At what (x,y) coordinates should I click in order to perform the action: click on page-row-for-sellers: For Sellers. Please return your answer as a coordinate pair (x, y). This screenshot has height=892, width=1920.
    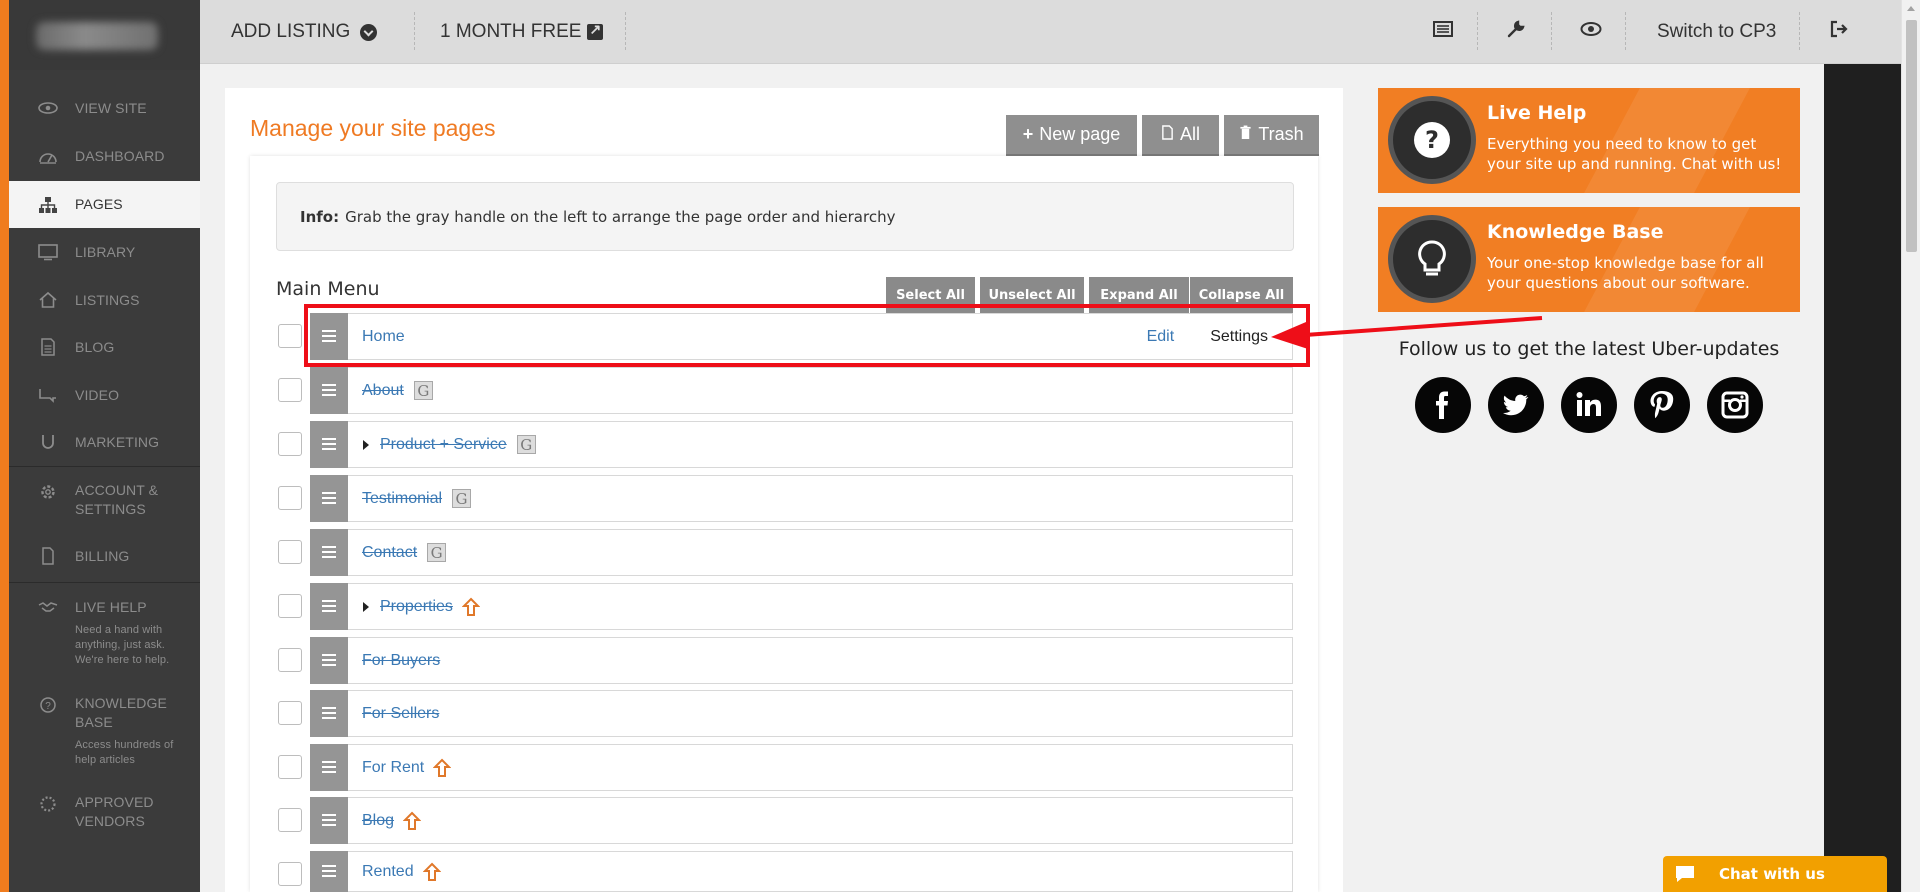
    Looking at the image, I should click on (801, 713).